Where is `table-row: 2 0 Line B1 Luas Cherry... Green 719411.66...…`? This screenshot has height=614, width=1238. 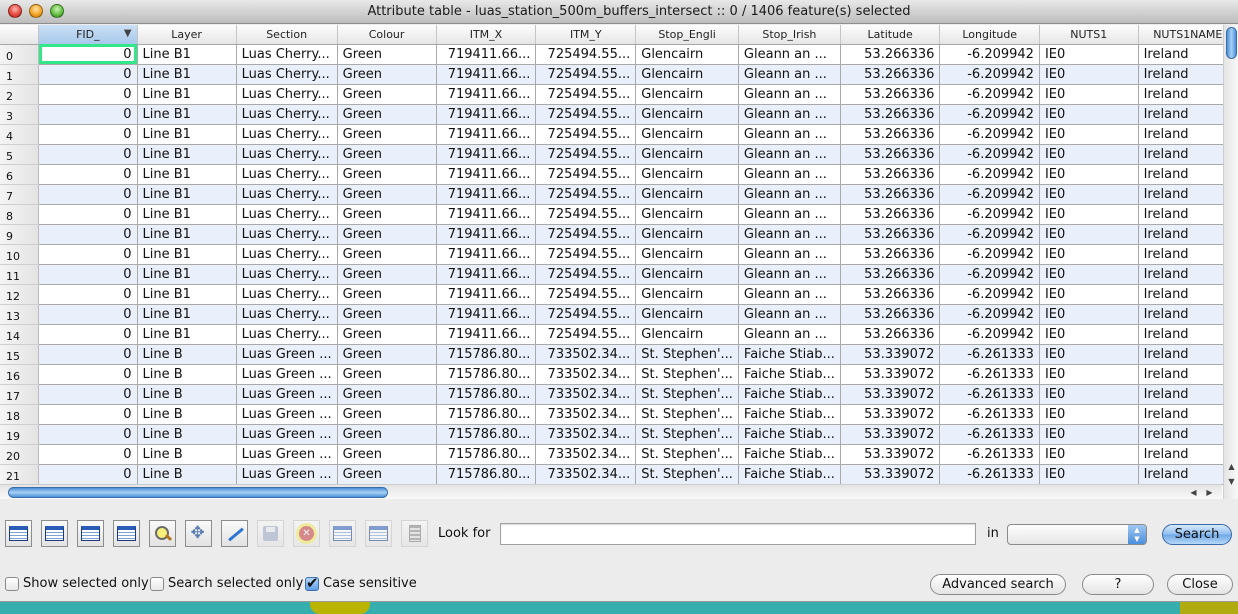 table-row: 2 0 Line B1 Luas Cherry... Green 719411.66...… is located at coordinates (619, 94).